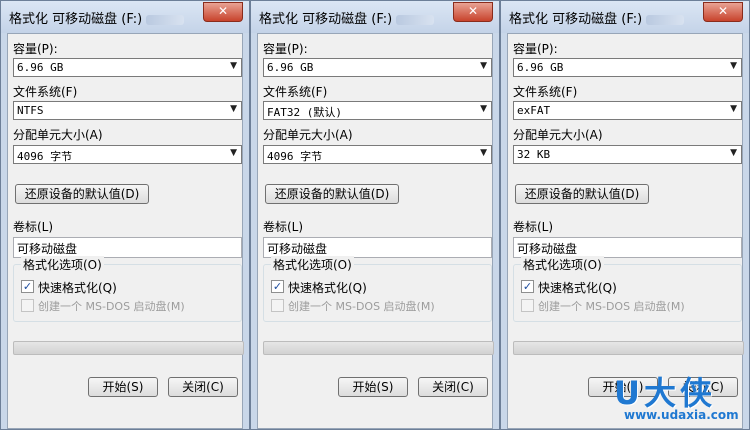 This screenshot has height=430, width=750. What do you see at coordinates (304, 112) in the screenshot?
I see `filesystem-value: FAT32 (默认)` at bounding box center [304, 112].